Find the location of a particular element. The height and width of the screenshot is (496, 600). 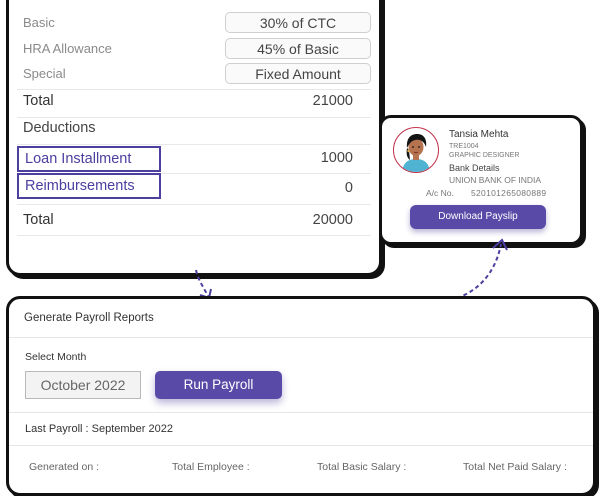

account-number-label: A/c No. is located at coordinates (440, 193).